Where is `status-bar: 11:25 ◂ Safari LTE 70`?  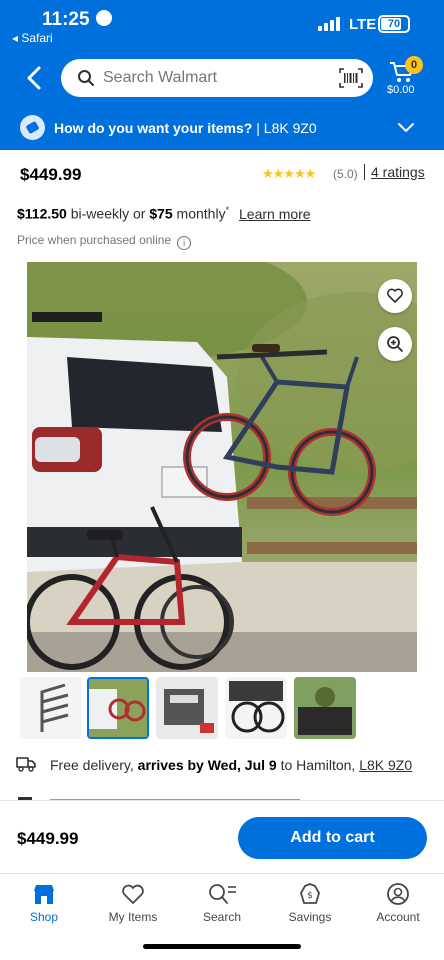 status-bar: 11:25 ◂ Safari LTE 70 is located at coordinates (222, 25).